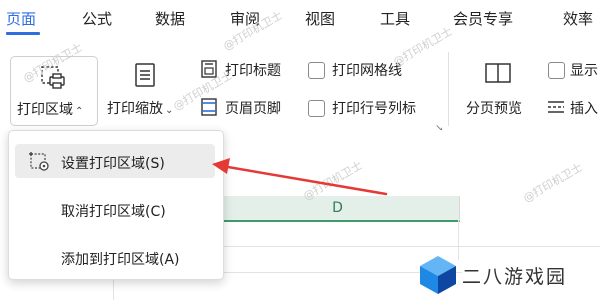  I want to click on print-scale-button: 打印缩放 ⌄, so click(145, 90).